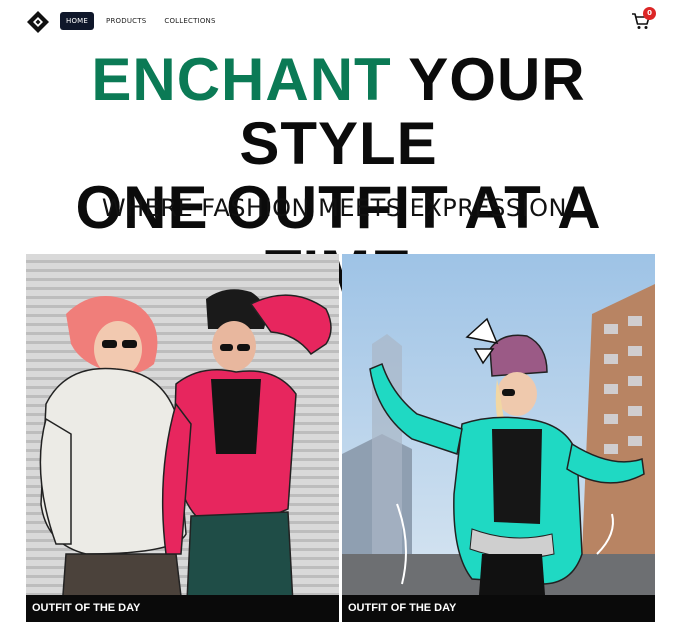 The image size is (677, 627). I want to click on hero-subtitle: WHERE FASHION MEETS EXPRESSION., so click(338, 208).